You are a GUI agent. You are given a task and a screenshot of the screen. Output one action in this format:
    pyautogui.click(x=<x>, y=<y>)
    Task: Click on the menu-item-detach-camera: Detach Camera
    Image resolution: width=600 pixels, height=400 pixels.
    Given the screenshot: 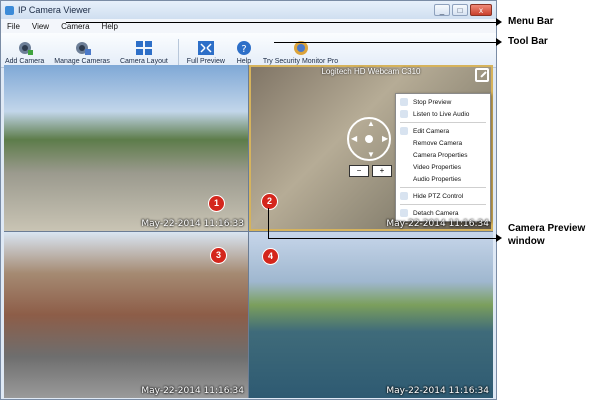 What is the action you would take?
    pyautogui.click(x=443, y=213)
    